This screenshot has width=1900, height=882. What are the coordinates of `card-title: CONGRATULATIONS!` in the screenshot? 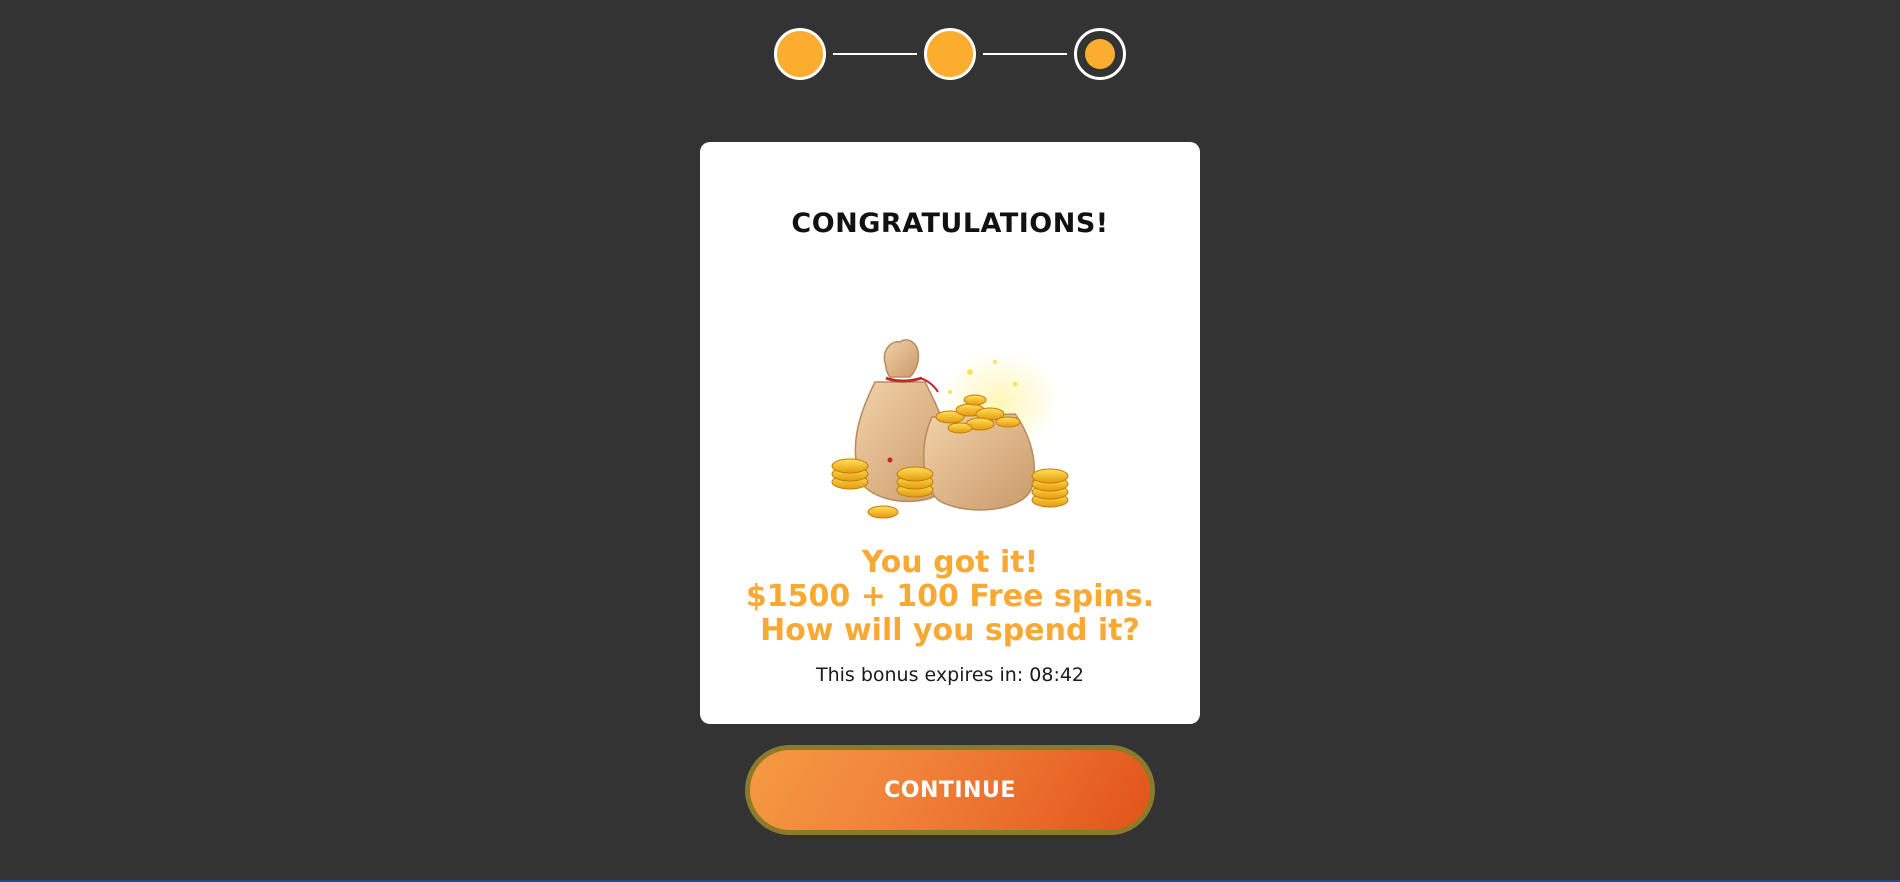 It's located at (950, 223).